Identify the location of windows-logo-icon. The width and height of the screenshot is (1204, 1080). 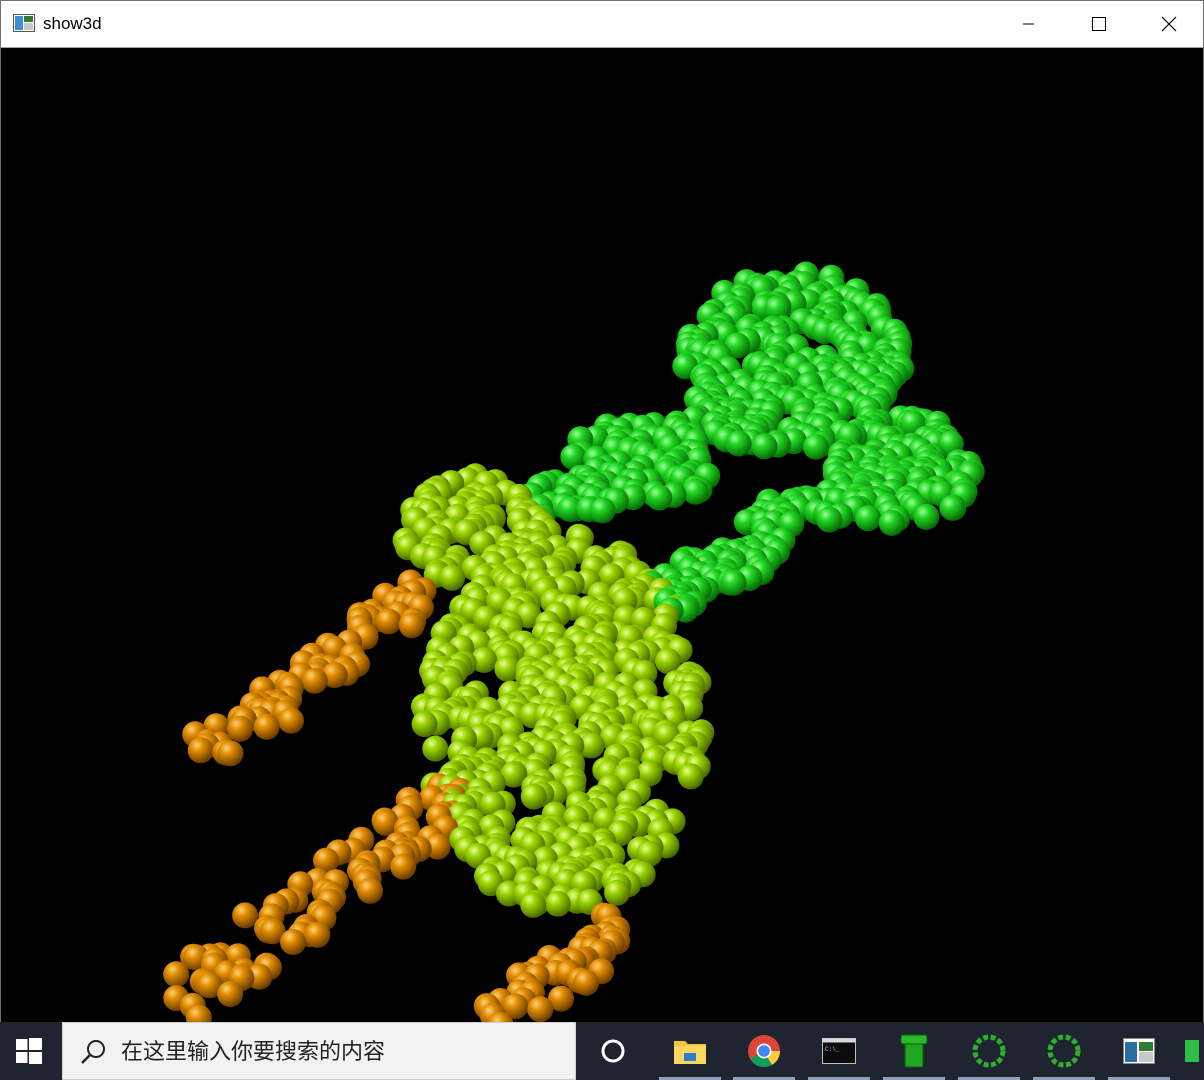
(29, 1051).